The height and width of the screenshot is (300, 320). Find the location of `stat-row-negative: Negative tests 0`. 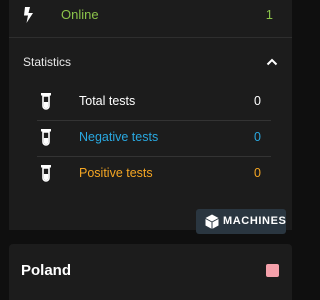

stat-row-negative: Negative tests 0 is located at coordinates (154, 138).